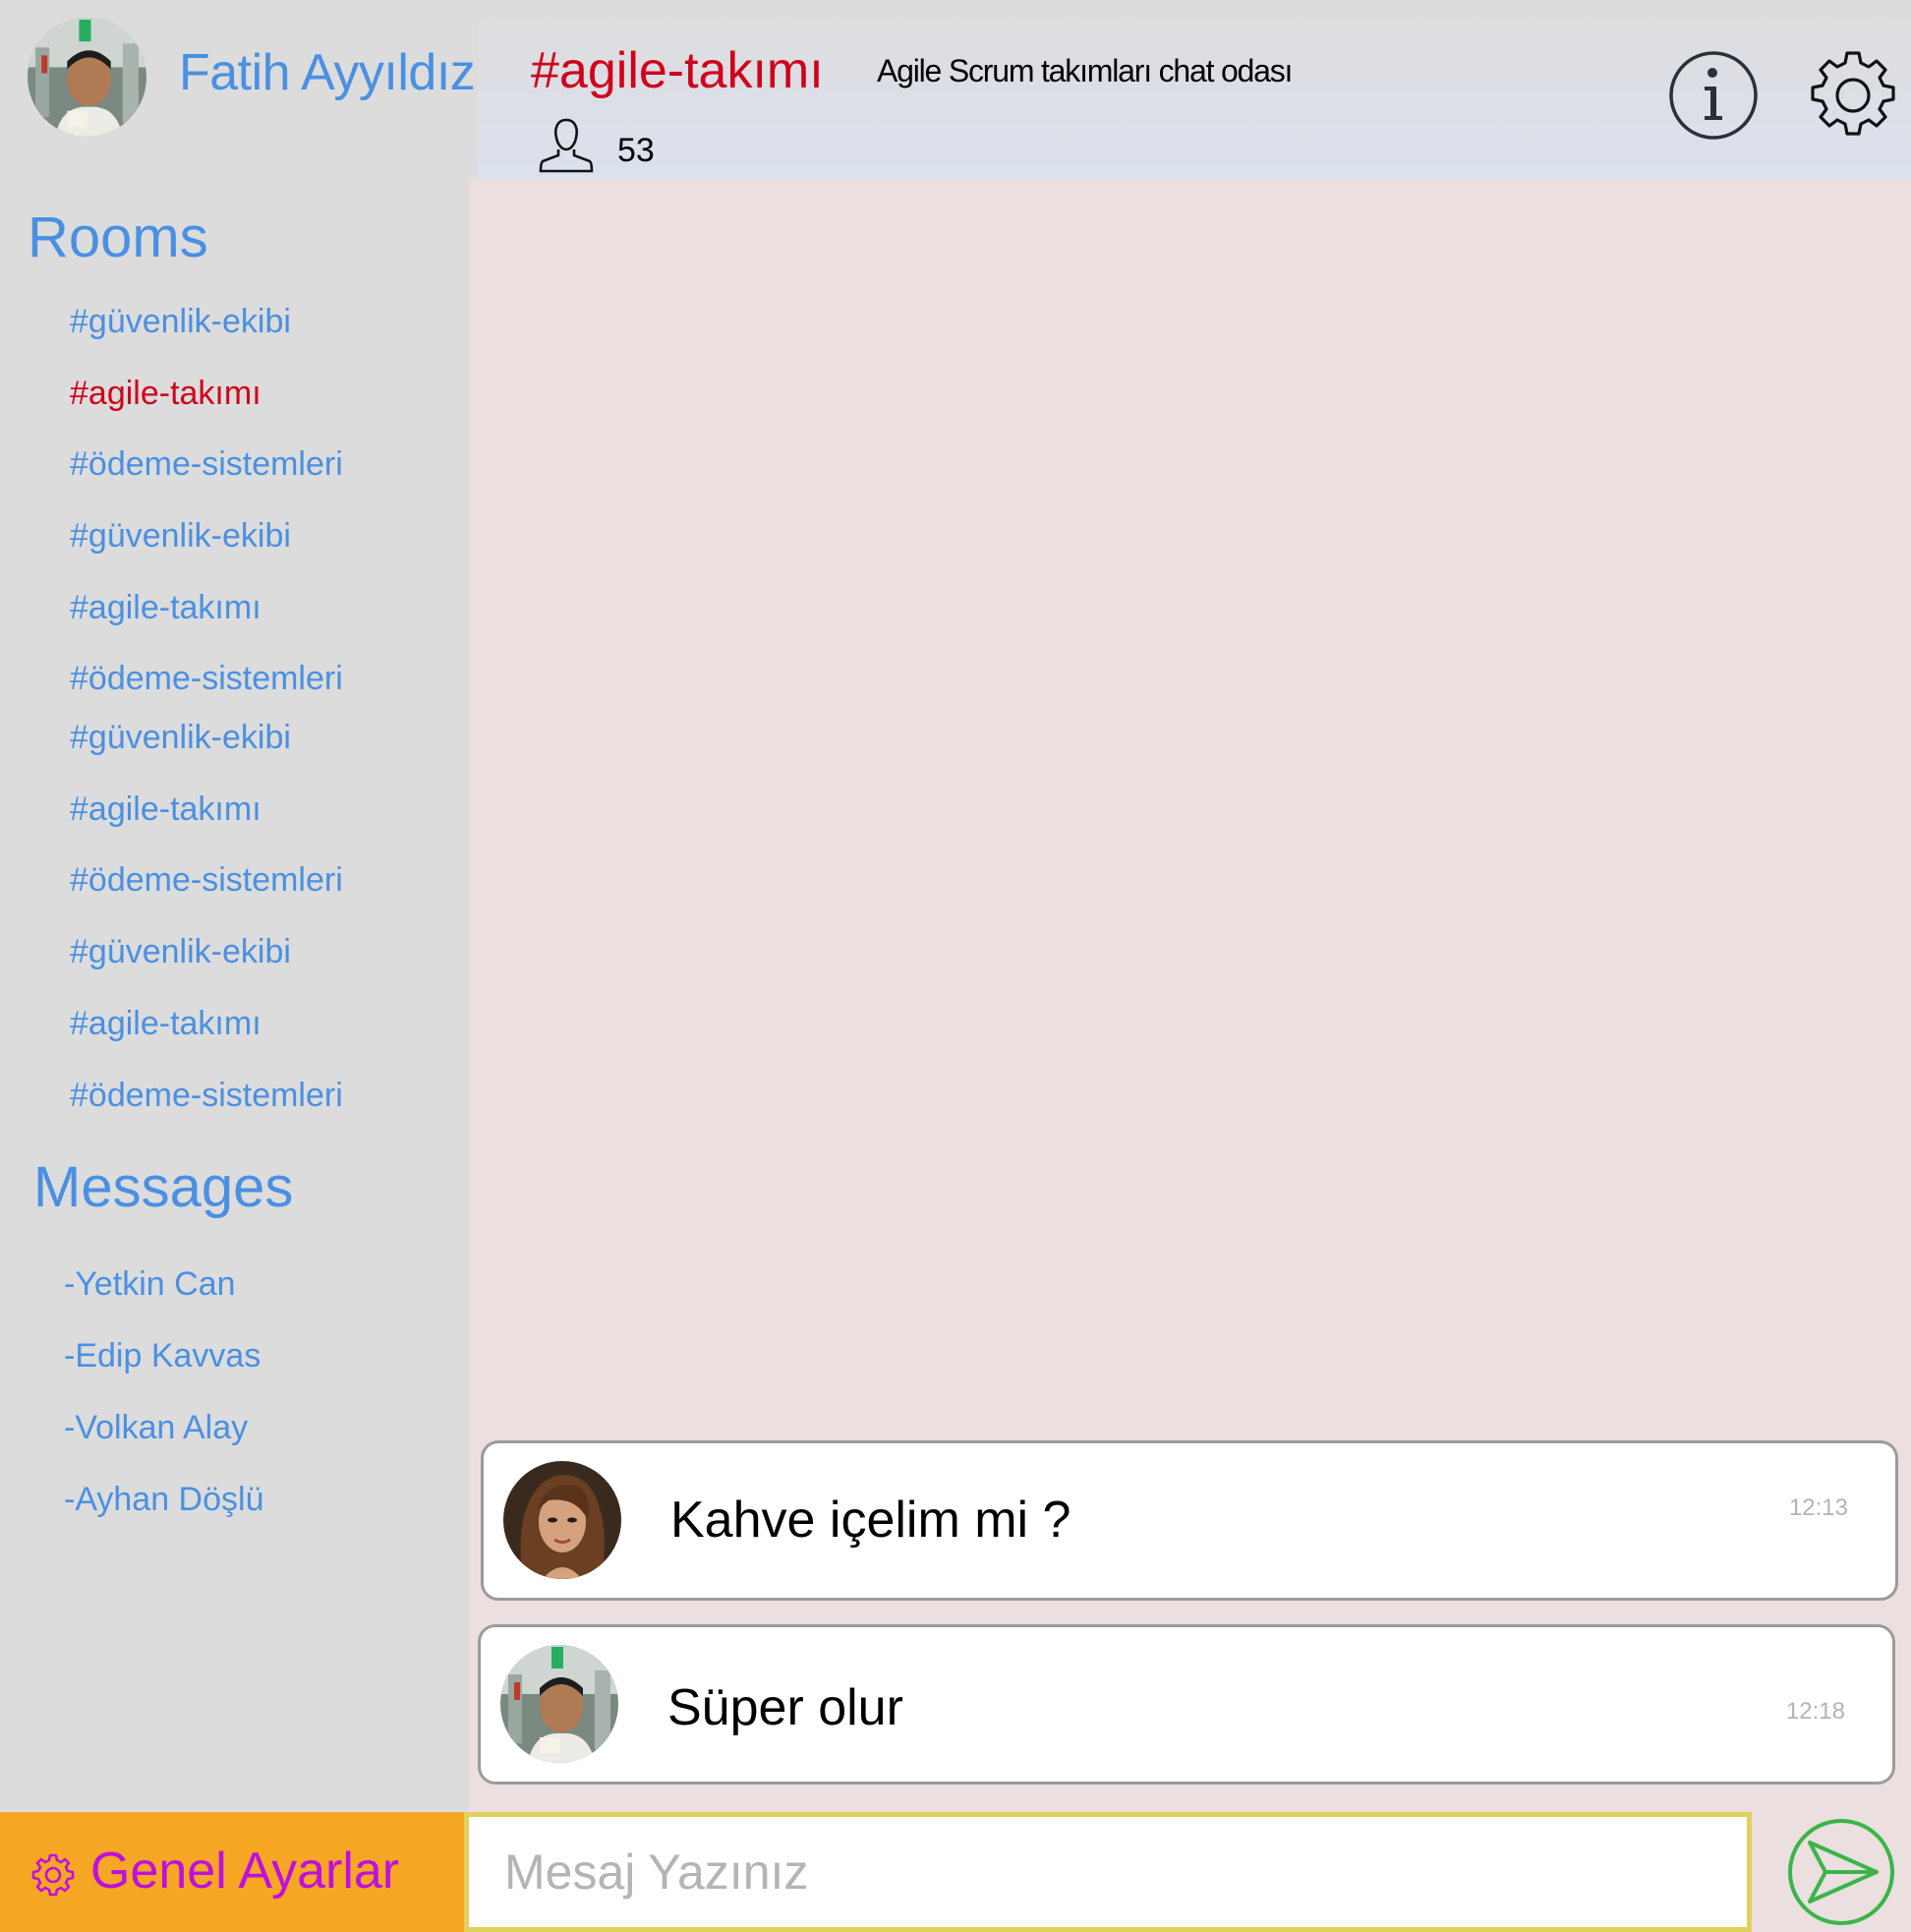 This screenshot has width=1911, height=1932. I want to click on user-avatar, so click(87, 77).